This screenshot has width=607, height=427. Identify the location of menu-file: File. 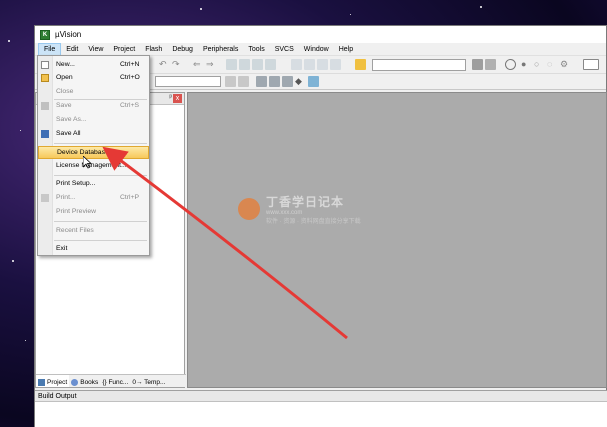
(50, 49).